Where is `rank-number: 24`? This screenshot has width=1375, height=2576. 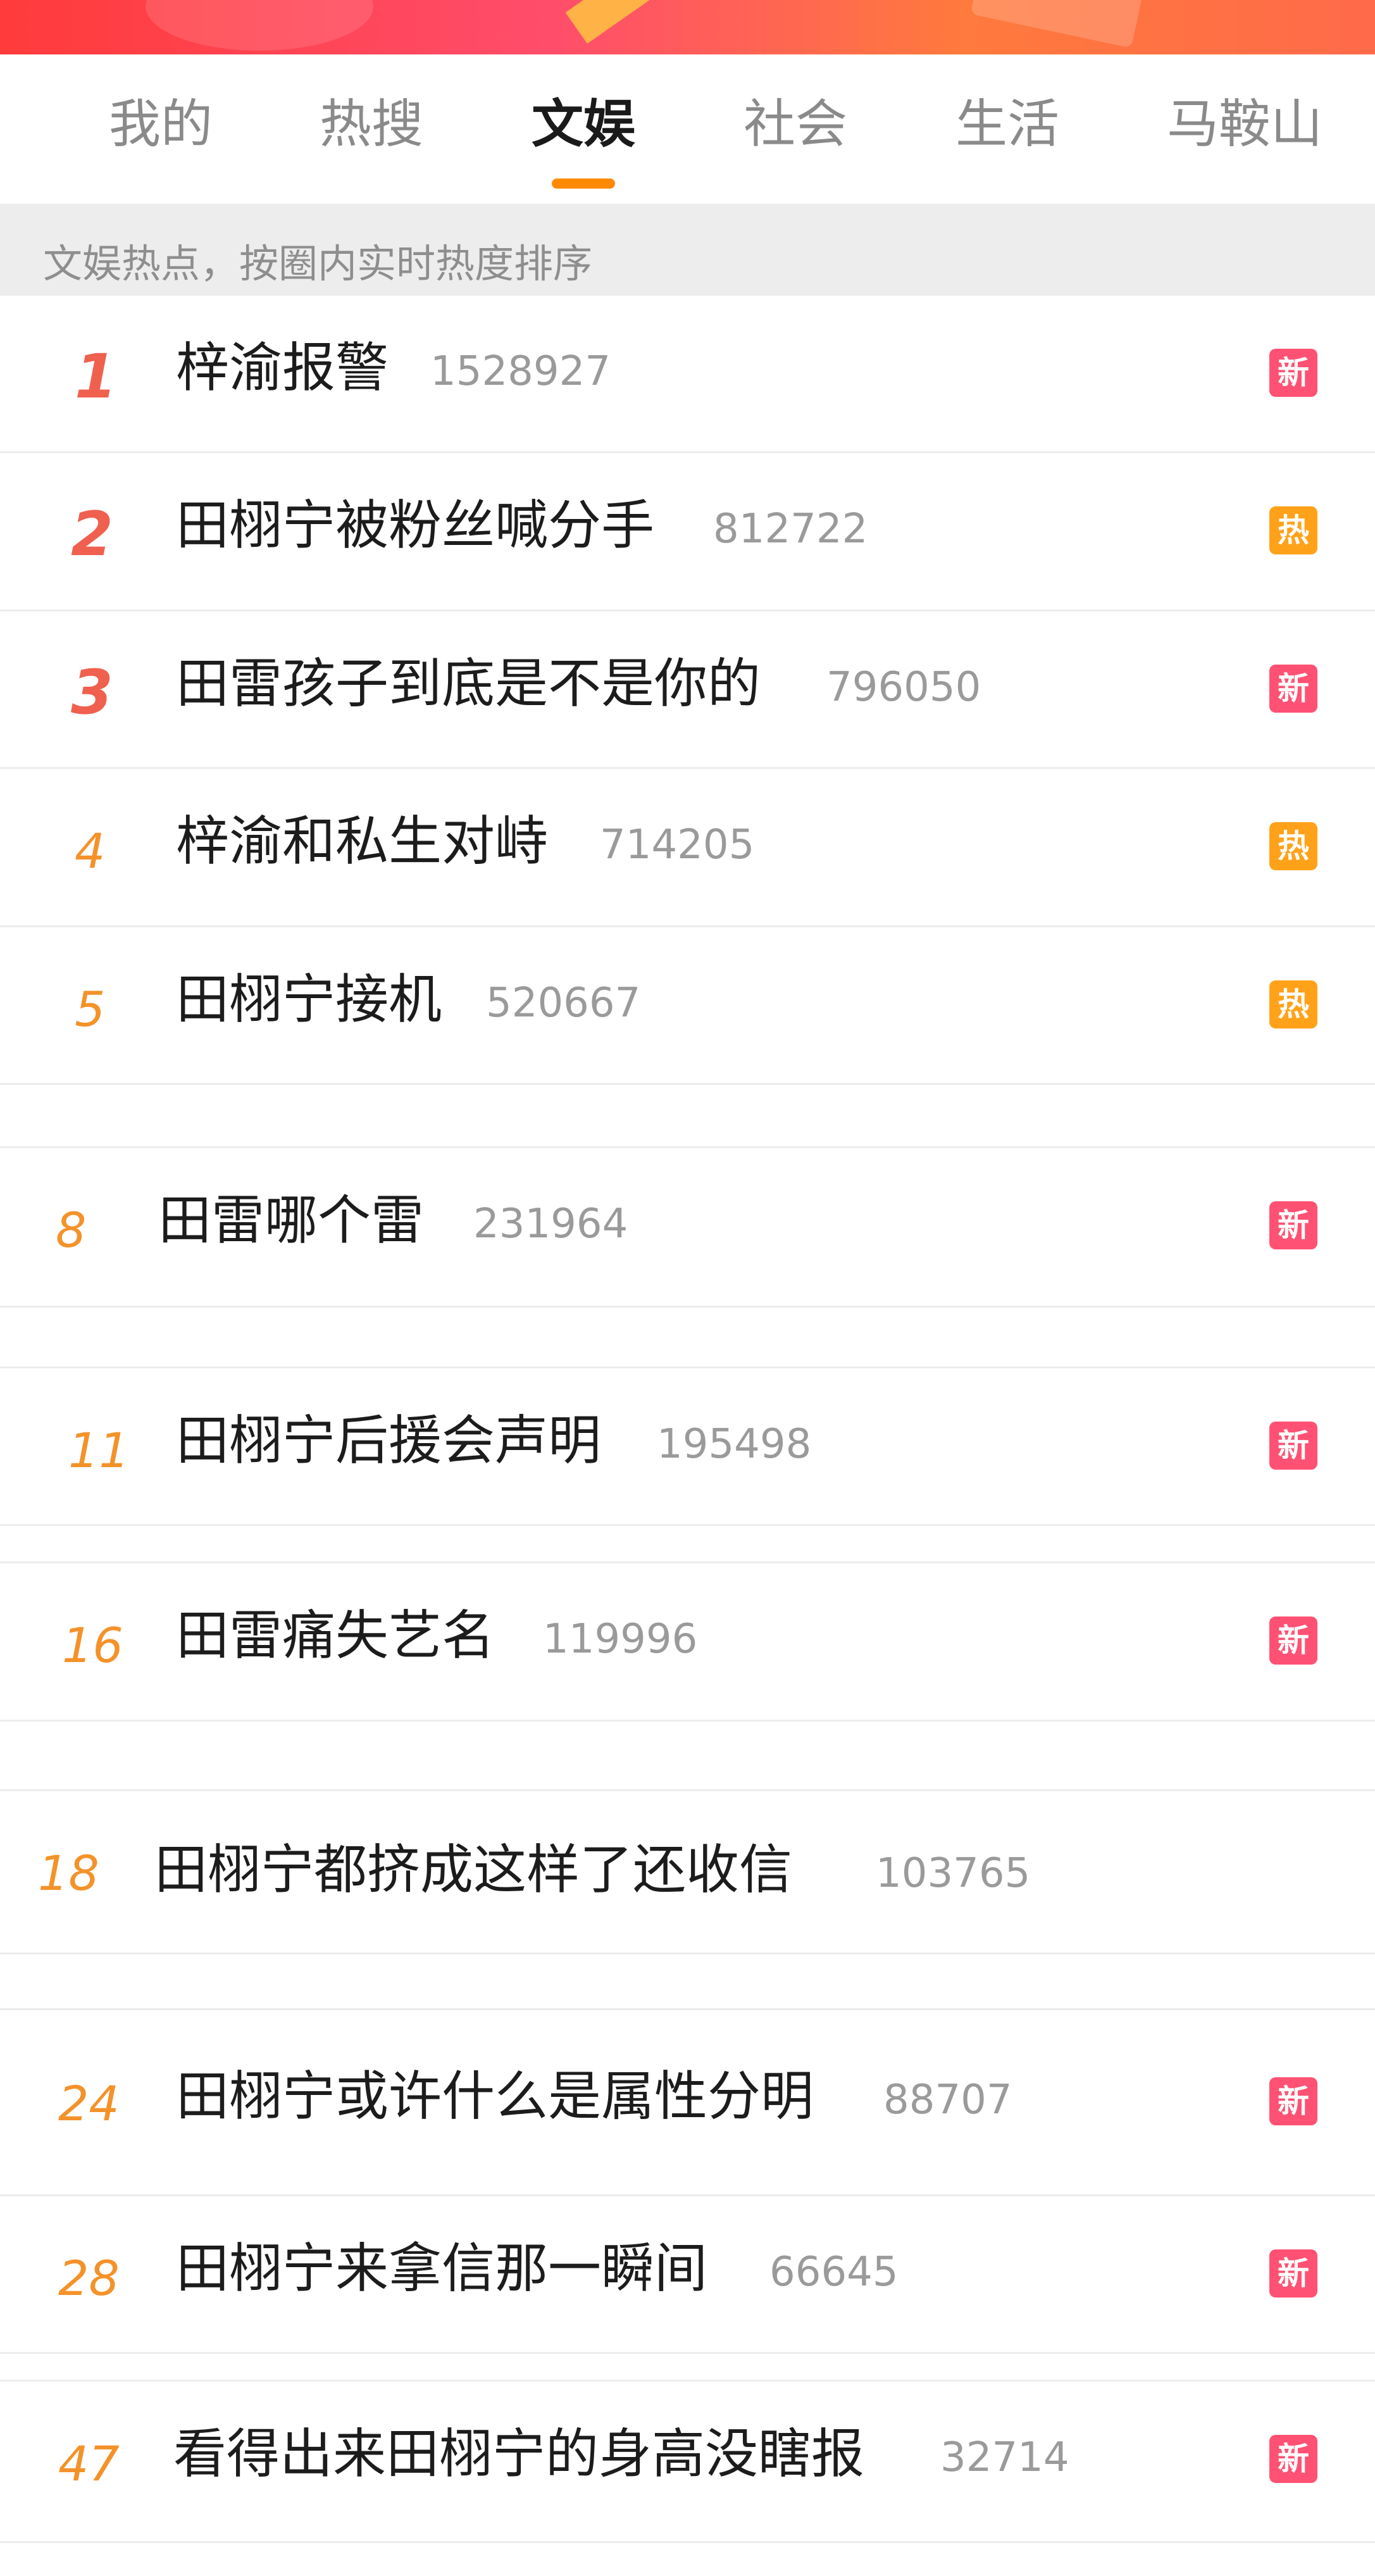
rank-number: 24 is located at coordinates (89, 2103).